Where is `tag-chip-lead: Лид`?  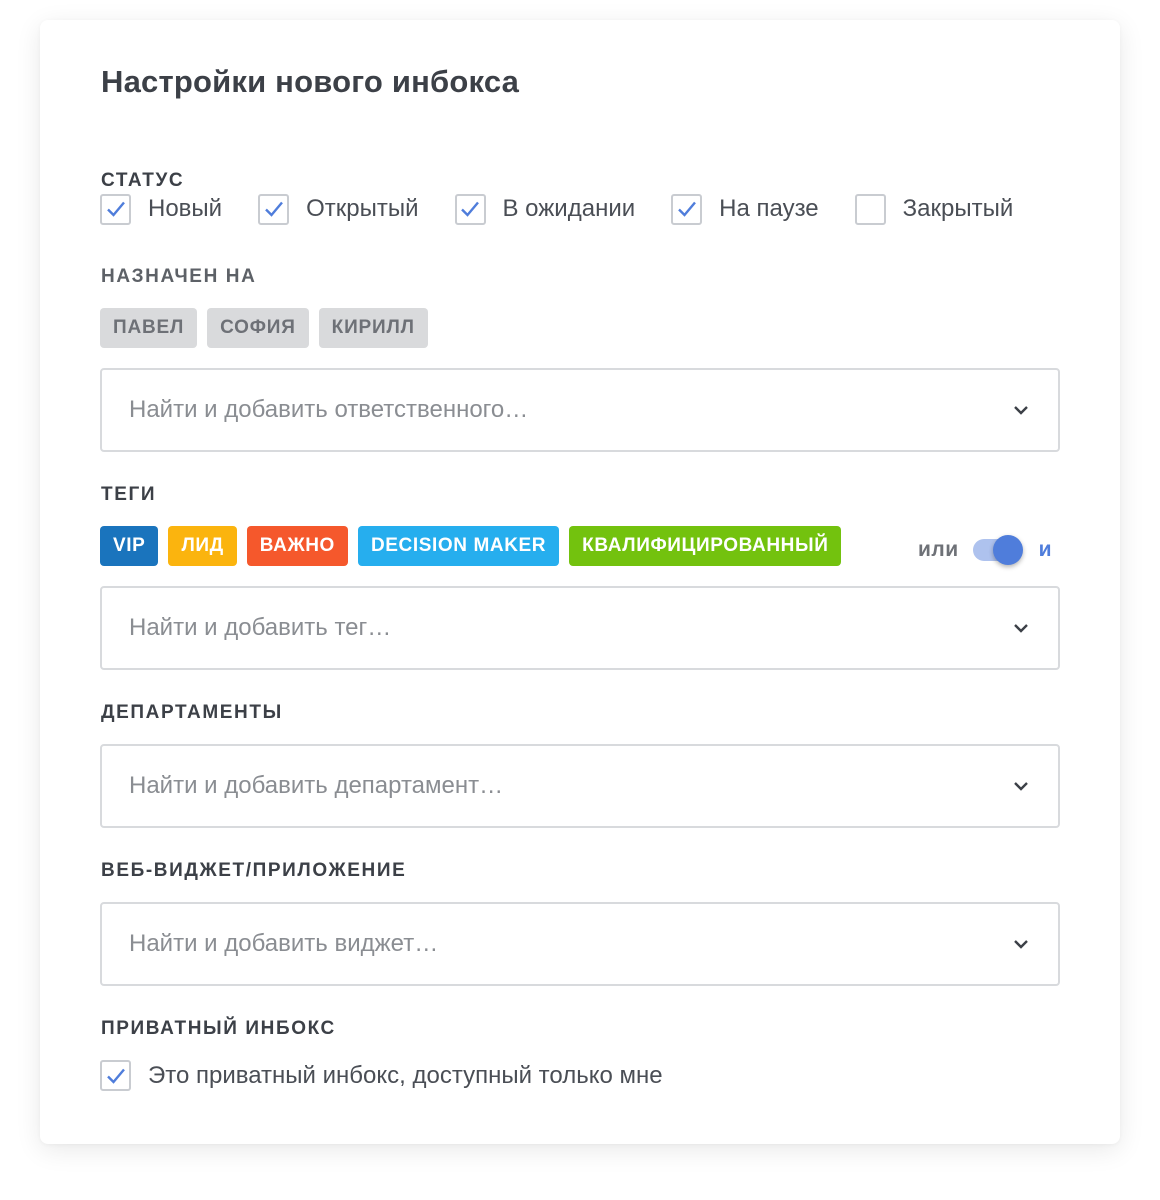
tag-chip-lead: Лид is located at coordinates (202, 546).